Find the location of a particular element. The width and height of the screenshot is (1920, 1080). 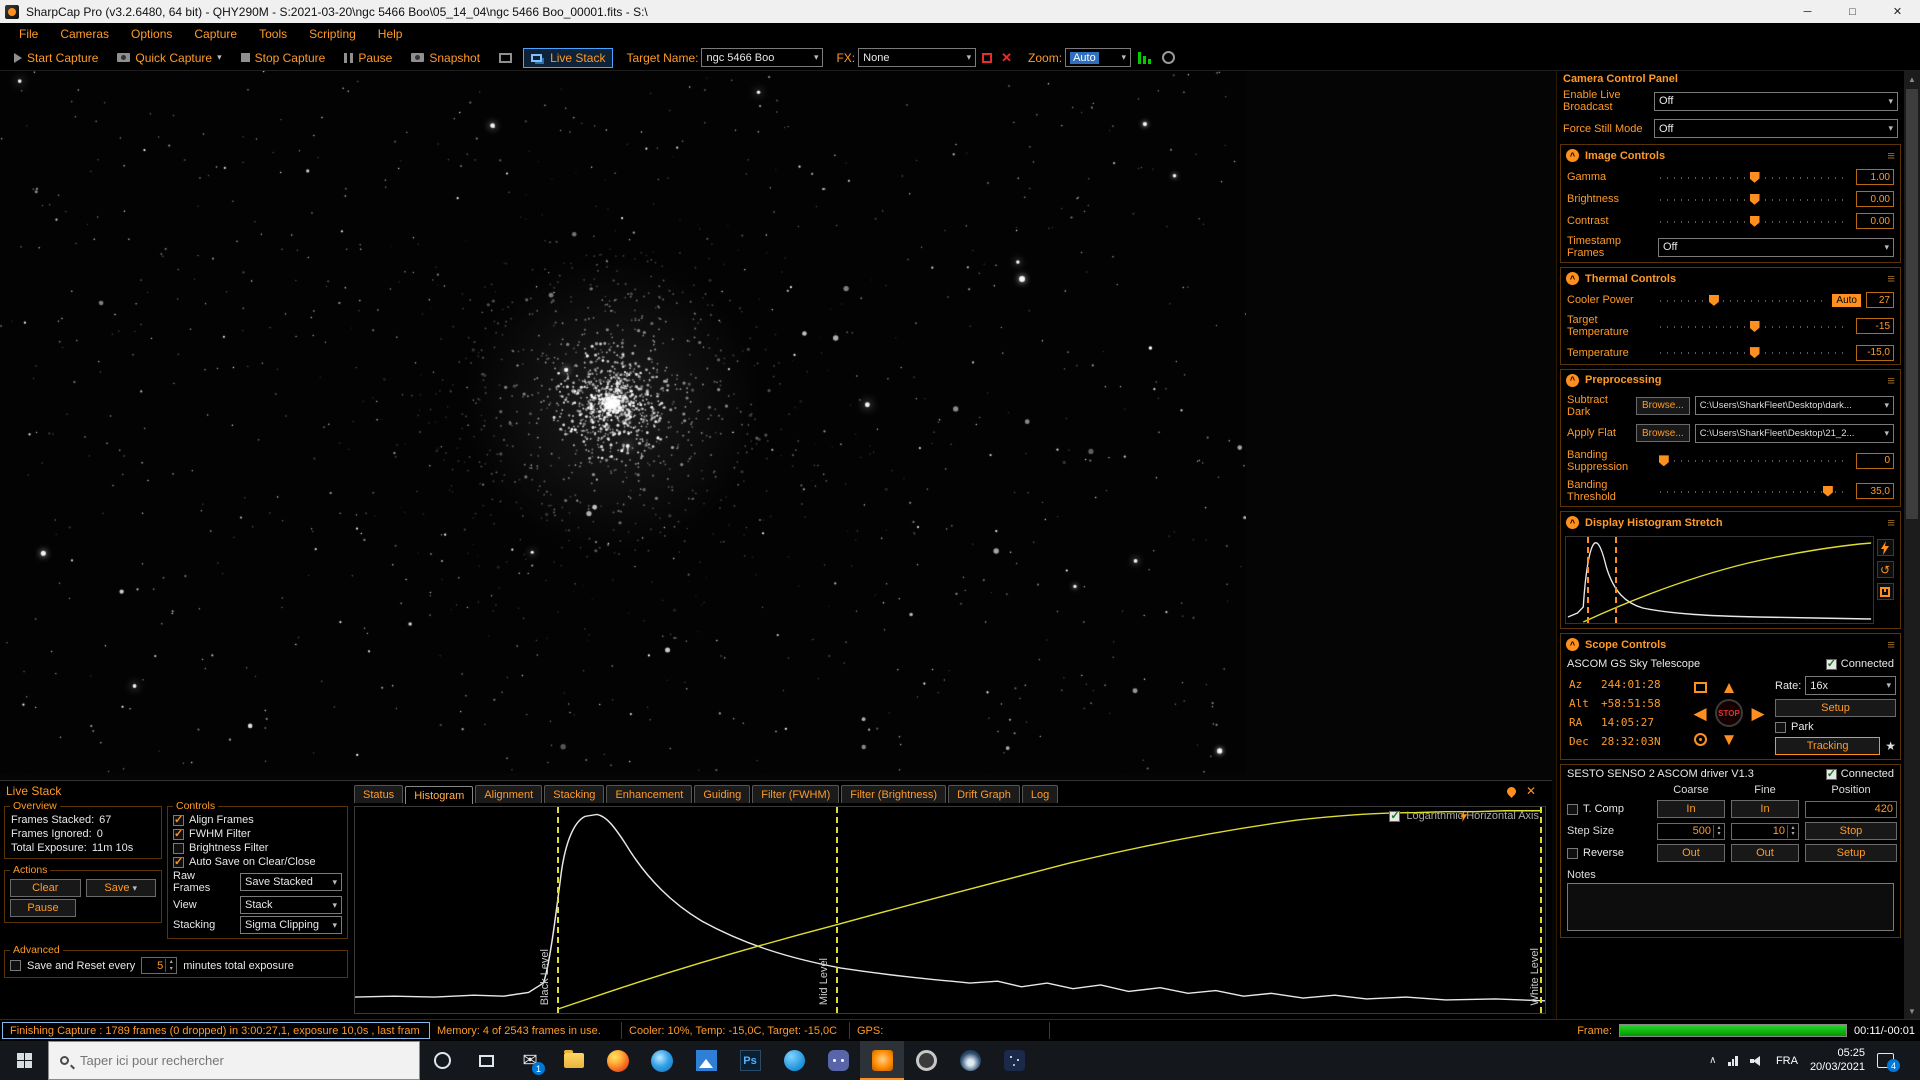

contrast-slider is located at coordinates (1754, 221).